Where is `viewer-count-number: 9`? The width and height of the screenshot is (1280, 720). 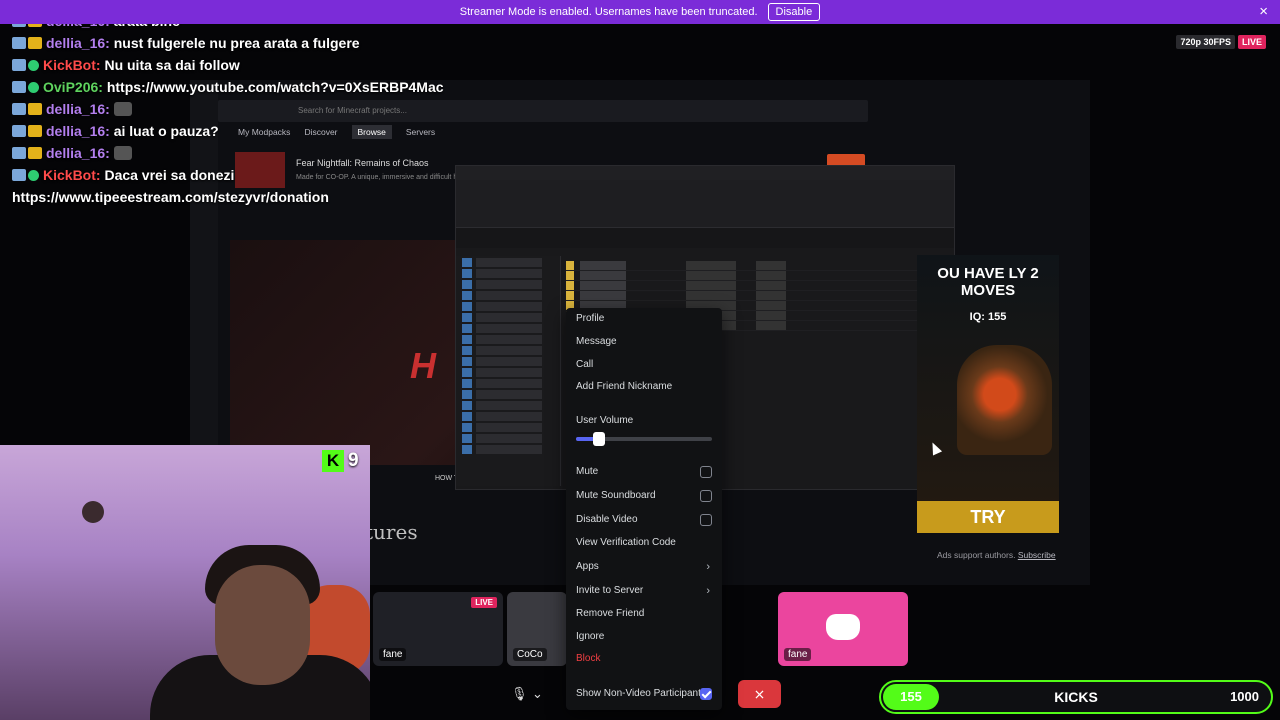 viewer-count-number: 9 is located at coordinates (353, 460).